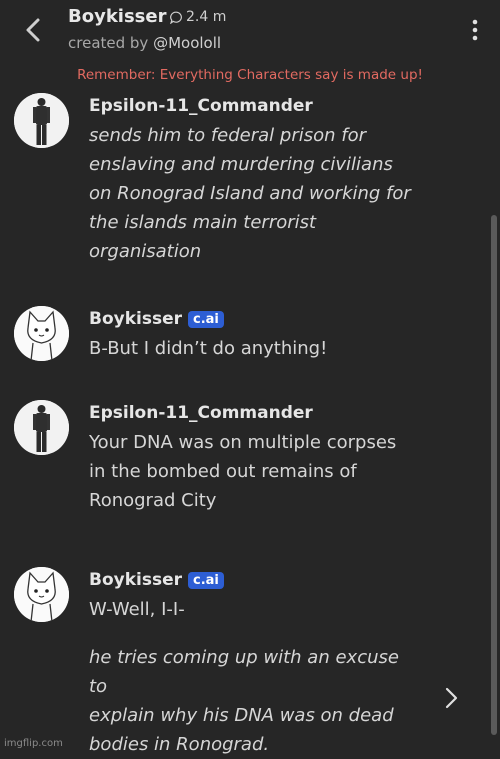  What do you see at coordinates (208, 348) in the screenshot?
I see `message-text: B-But I didn’t do anything!` at bounding box center [208, 348].